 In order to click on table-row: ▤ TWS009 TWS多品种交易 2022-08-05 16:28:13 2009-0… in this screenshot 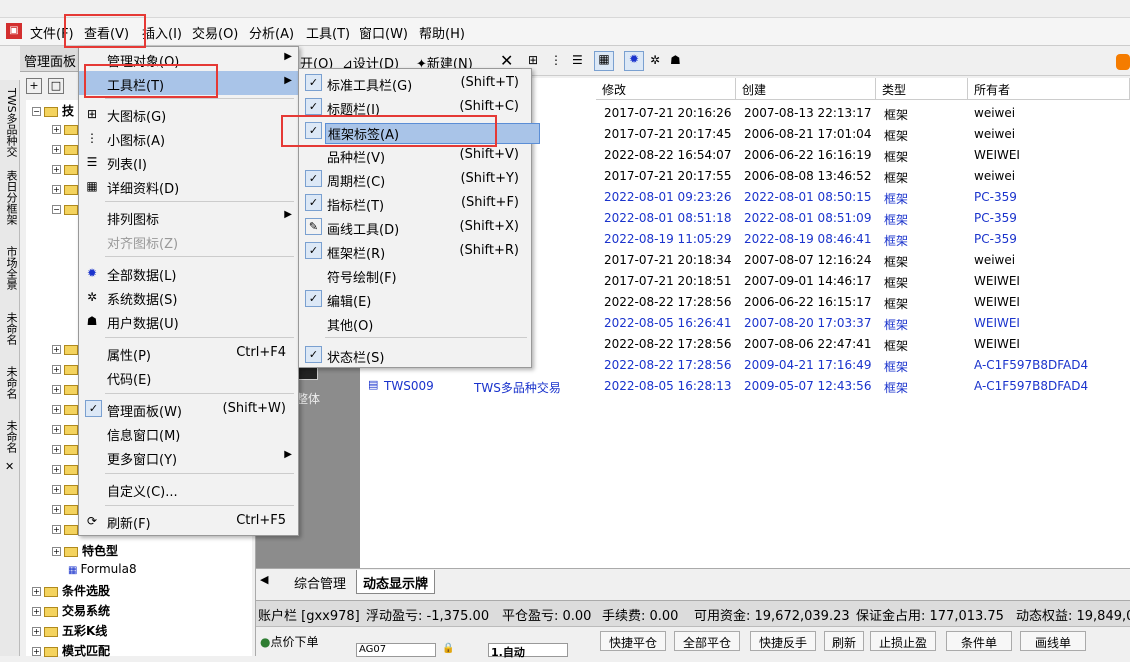, I will do `click(745, 387)`.